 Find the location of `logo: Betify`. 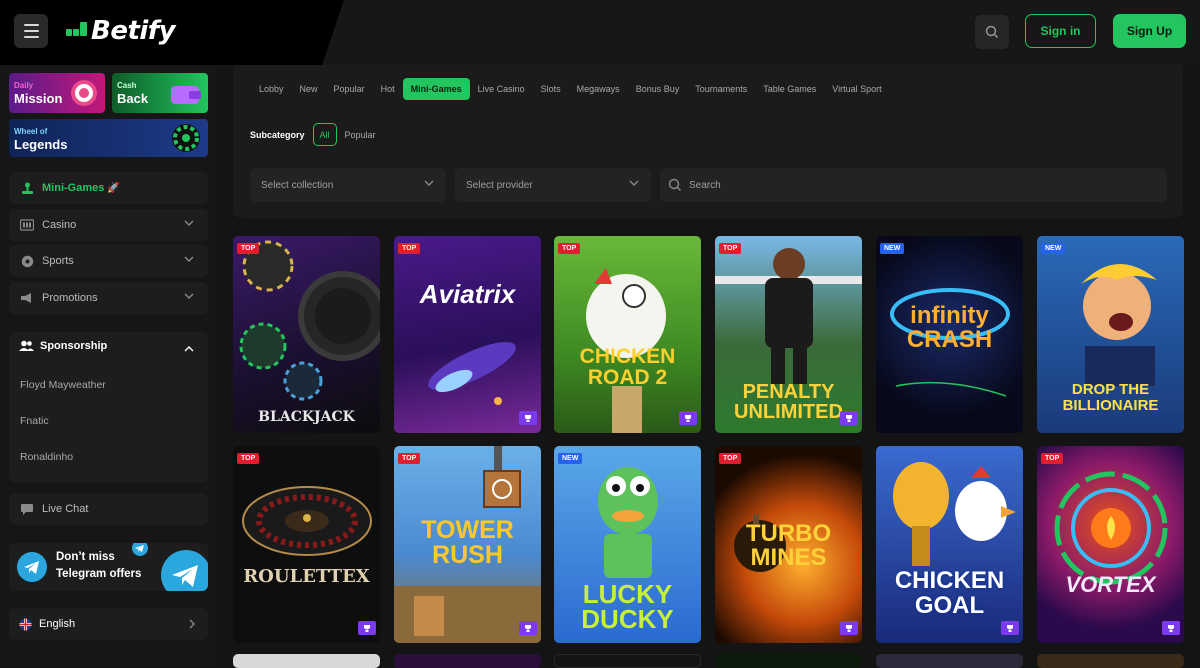

logo: Betify is located at coordinates (121, 31).